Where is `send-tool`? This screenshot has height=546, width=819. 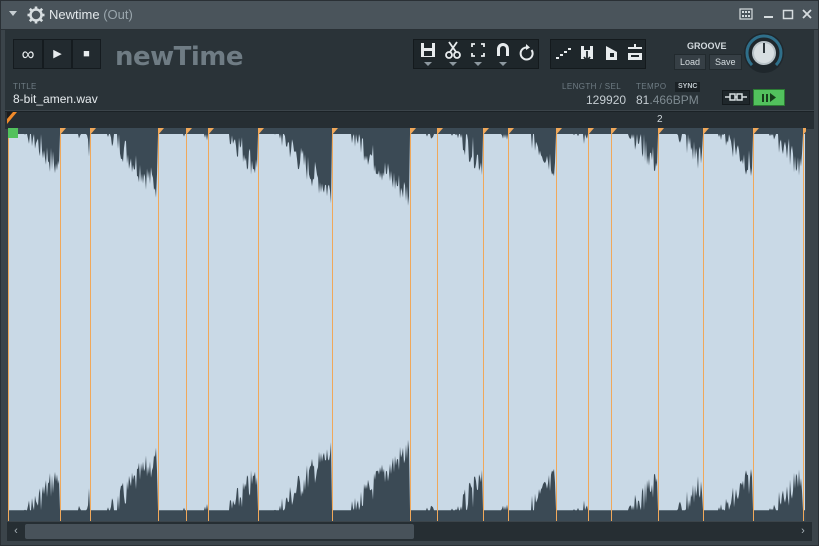
send-tool is located at coordinates (611, 54).